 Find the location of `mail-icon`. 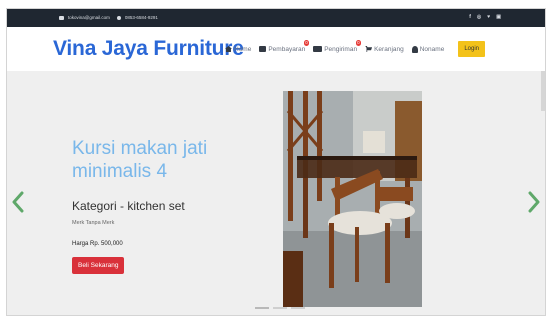

mail-icon is located at coordinates (61, 17).